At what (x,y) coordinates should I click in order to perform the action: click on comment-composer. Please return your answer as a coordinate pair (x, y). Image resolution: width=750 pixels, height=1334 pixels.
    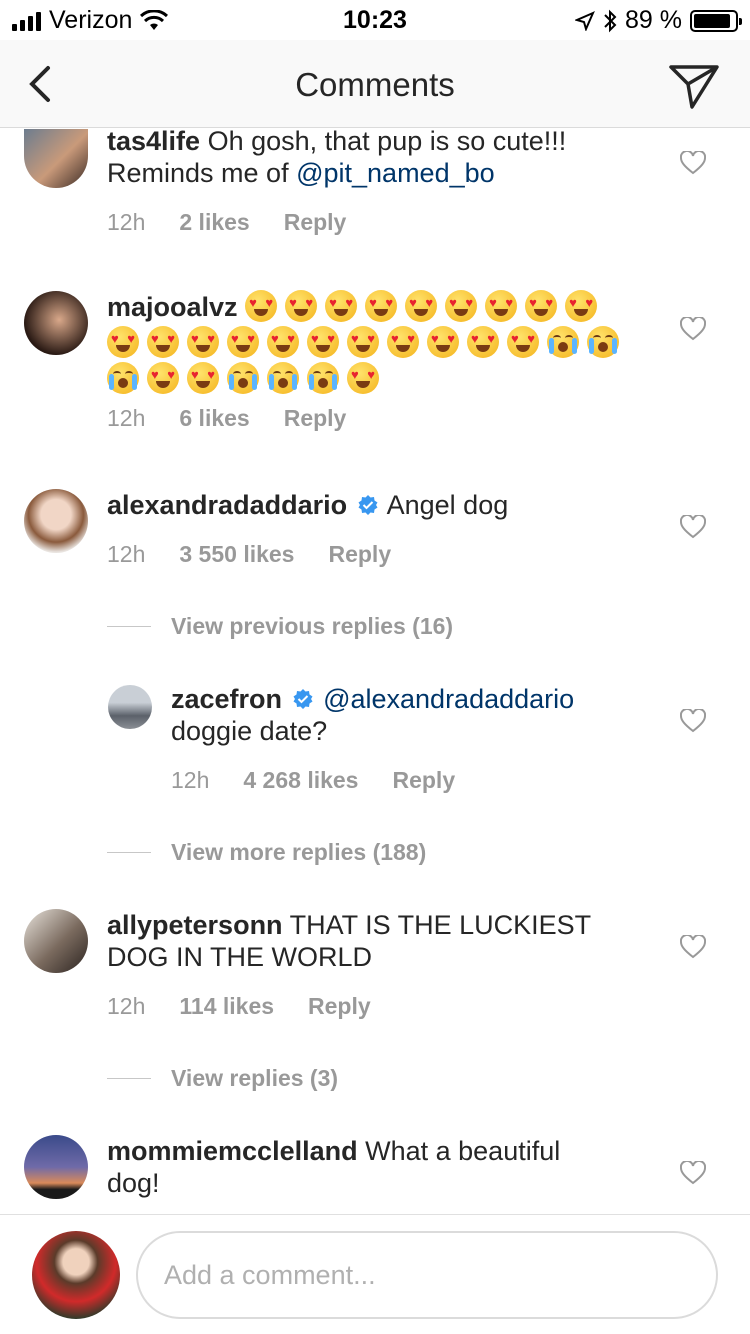
    Looking at the image, I should click on (375, 1274).